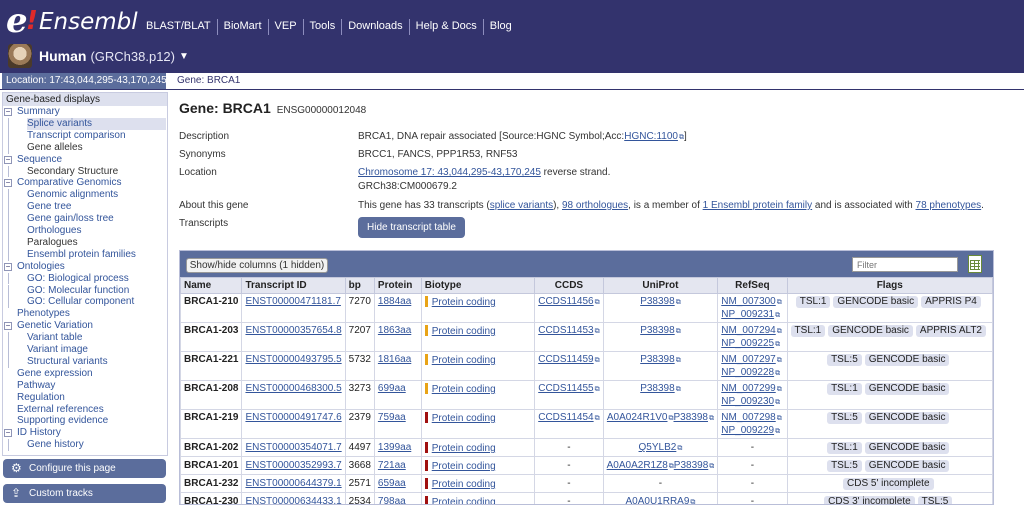  I want to click on nav-help-docs: Help & Docs, so click(445, 27).